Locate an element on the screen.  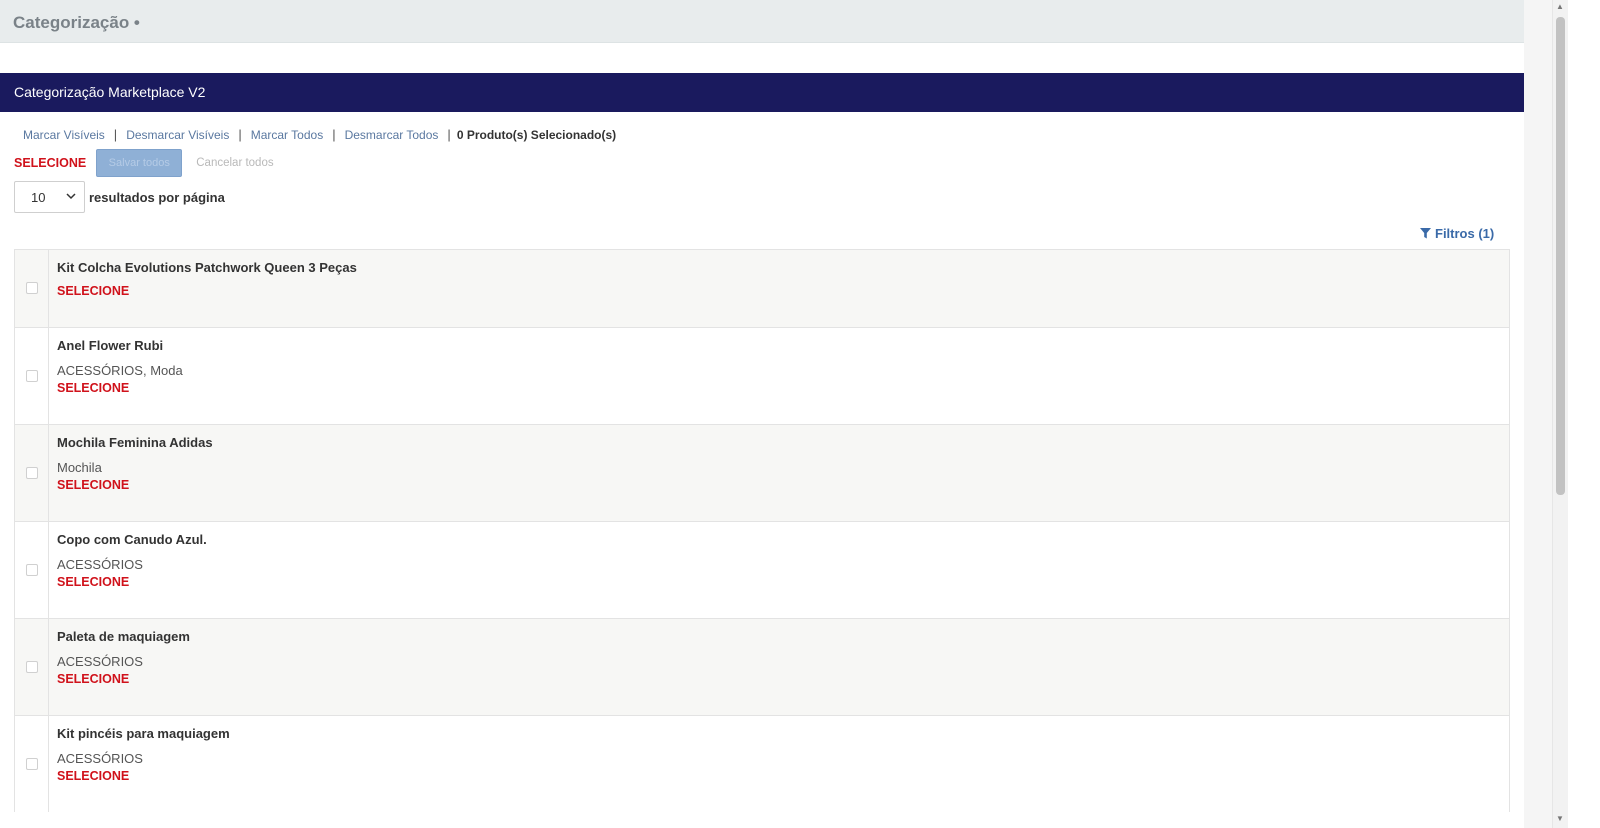
panel-header: Categorização Marketplace V2 is located at coordinates (778, 92).